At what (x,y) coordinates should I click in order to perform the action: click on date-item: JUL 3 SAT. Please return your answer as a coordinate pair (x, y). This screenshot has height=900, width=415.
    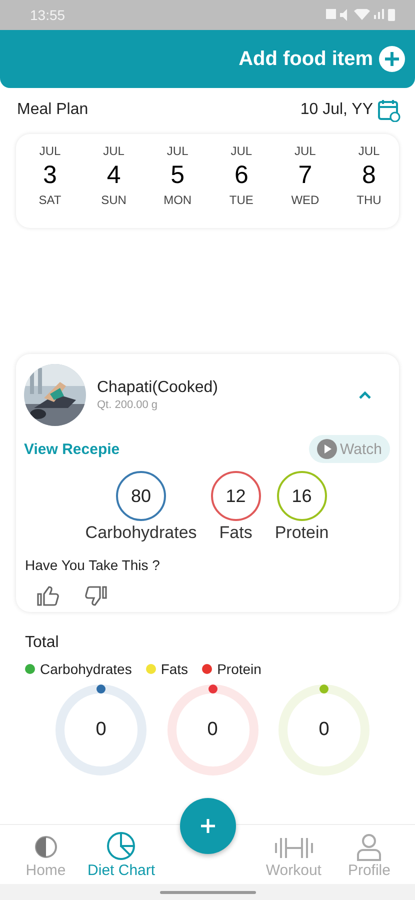
    Looking at the image, I should click on (50, 181).